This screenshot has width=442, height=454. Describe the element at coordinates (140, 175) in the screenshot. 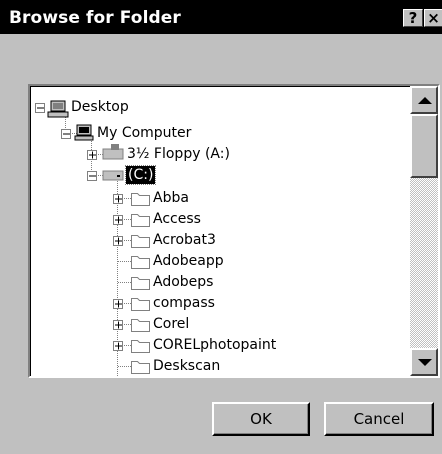

I see `tree-item-label-selected: (C:)` at that location.